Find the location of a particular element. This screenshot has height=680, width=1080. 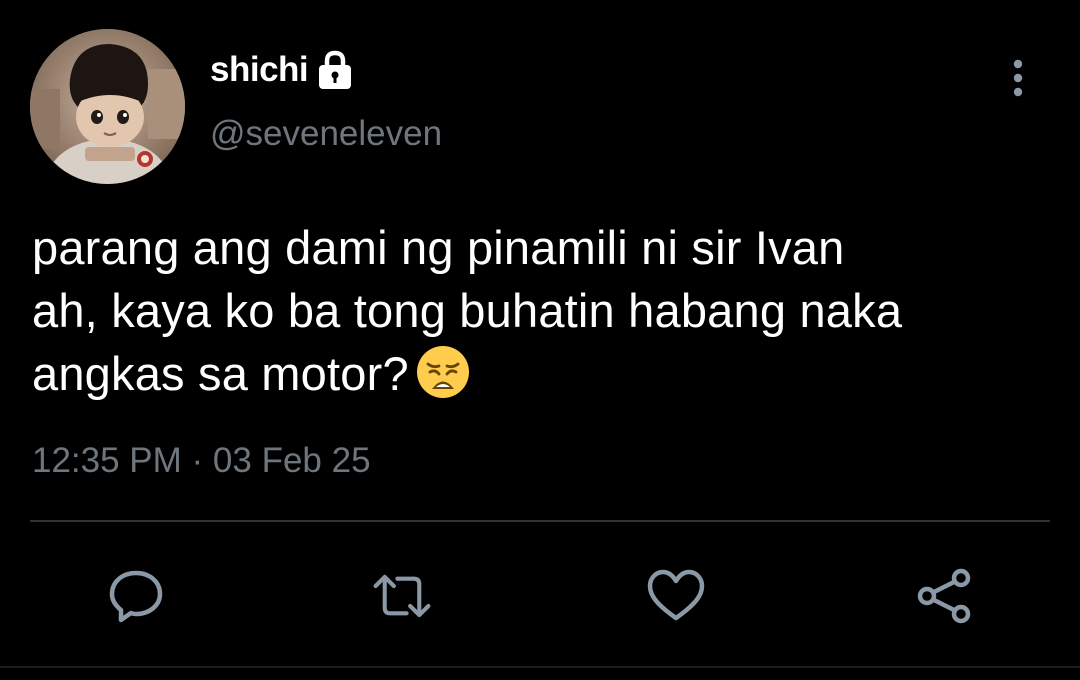

lock-icon is located at coordinates (335, 70).